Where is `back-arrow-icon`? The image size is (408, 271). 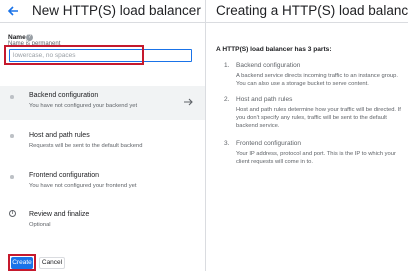
back-arrow-icon is located at coordinates (13, 11).